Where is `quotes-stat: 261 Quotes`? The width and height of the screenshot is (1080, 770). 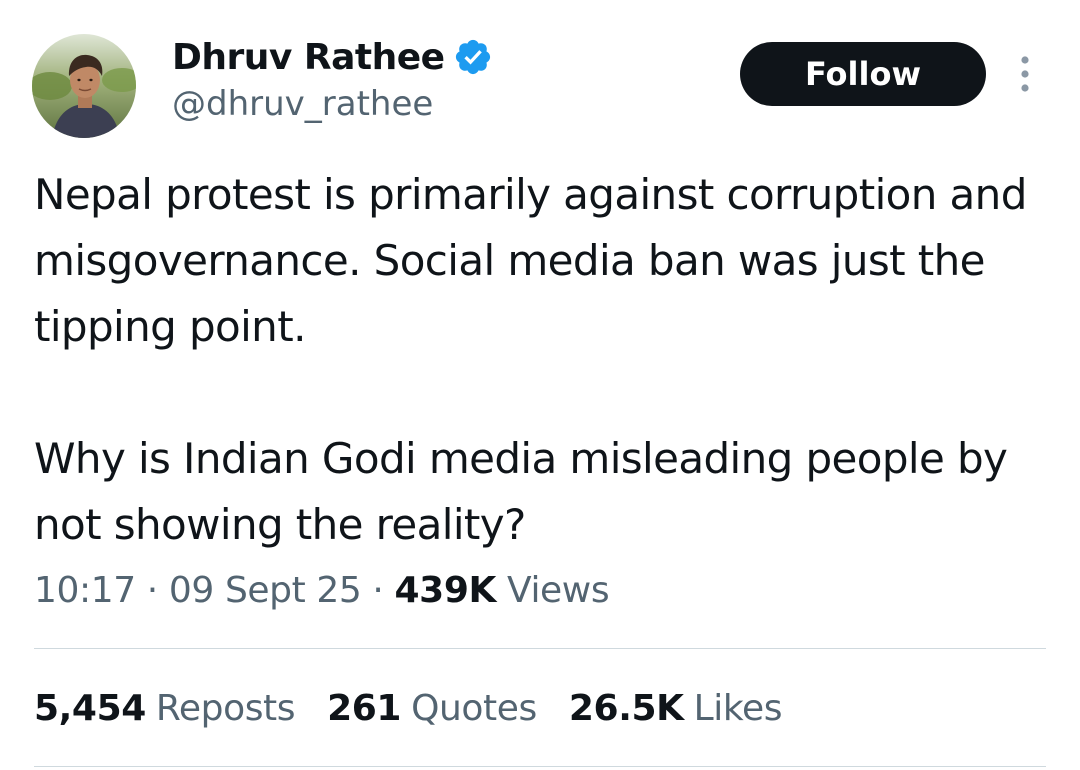 quotes-stat: 261 Quotes is located at coordinates (432, 708).